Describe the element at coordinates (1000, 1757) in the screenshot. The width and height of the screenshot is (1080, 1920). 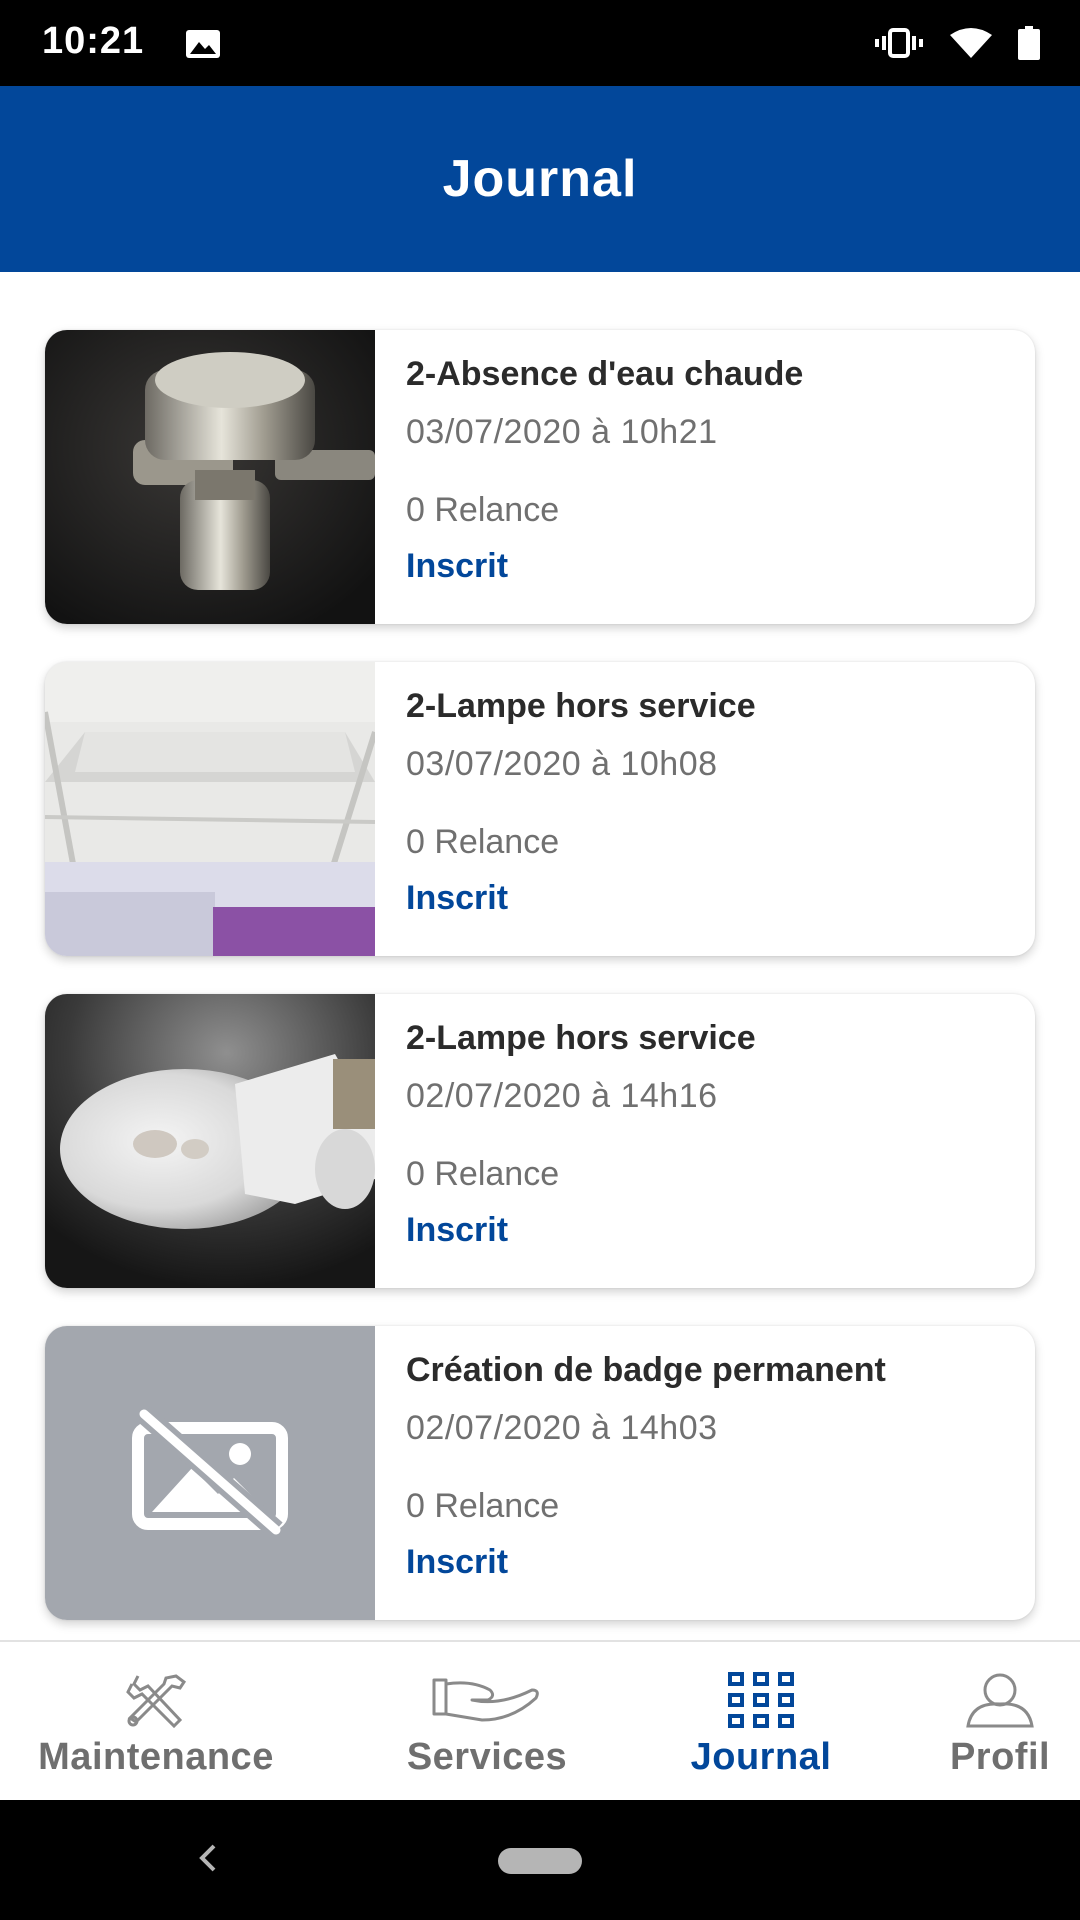
I see `nav-label: Profil` at that location.